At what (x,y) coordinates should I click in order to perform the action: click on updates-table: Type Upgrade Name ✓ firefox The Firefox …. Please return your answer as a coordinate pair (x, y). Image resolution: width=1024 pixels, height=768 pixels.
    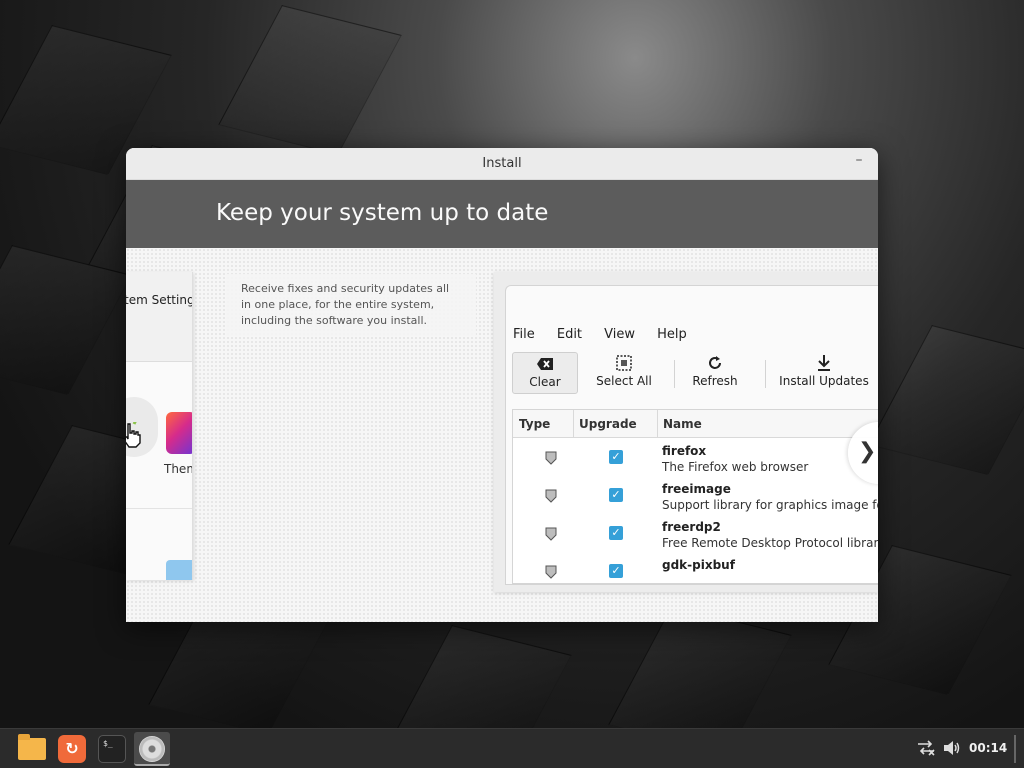
    Looking at the image, I should click on (695, 496).